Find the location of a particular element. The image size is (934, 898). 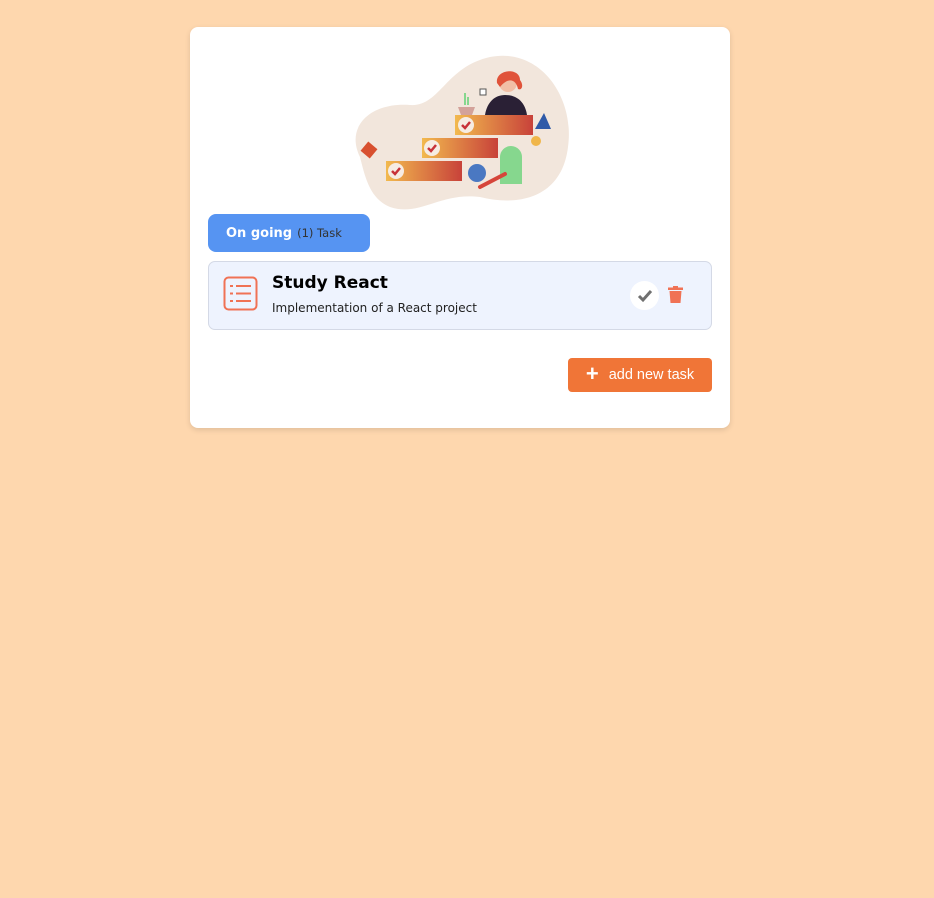

delete-task-button is located at coordinates (675, 294).